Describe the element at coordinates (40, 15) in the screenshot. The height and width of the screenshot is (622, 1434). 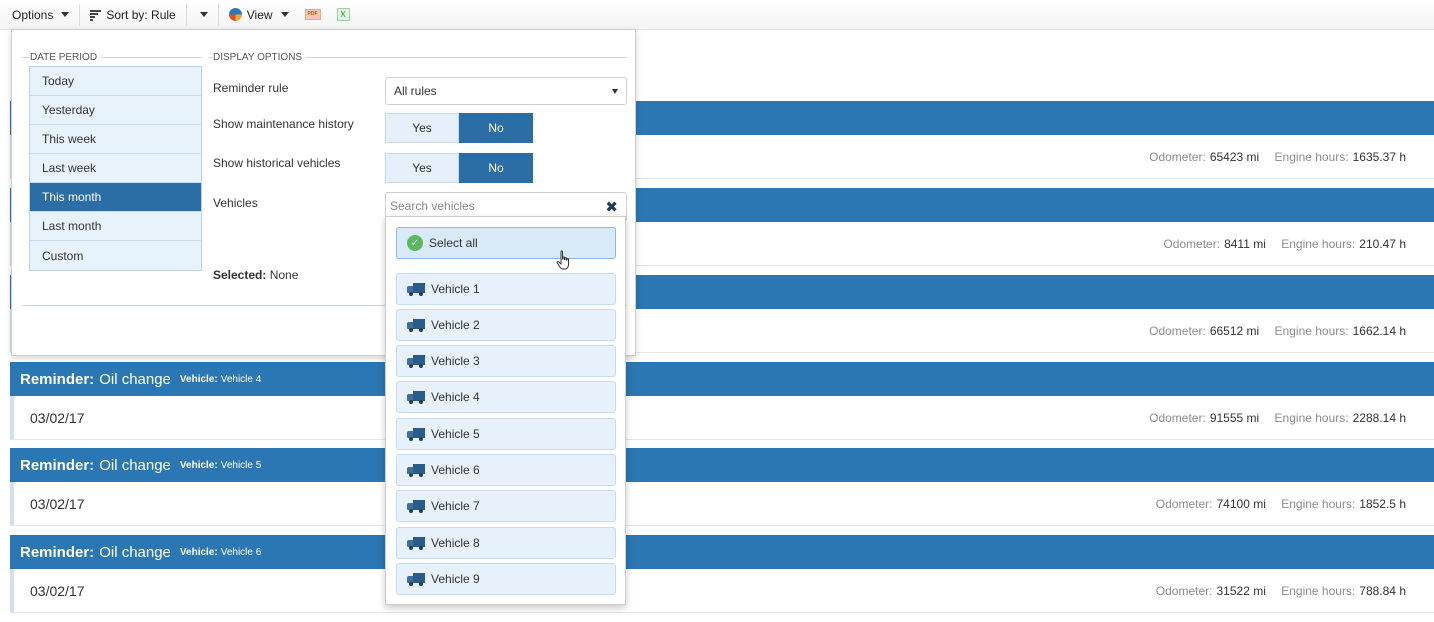
I see `options-button: Options` at that location.